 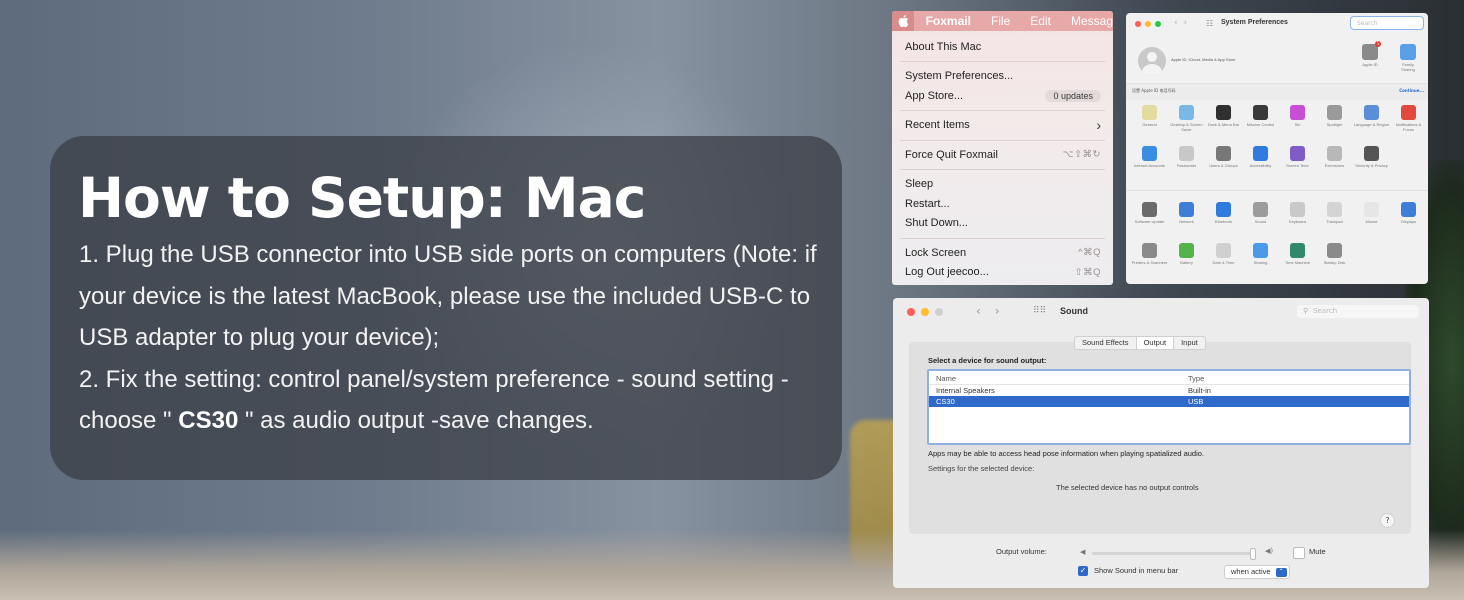 What do you see at coordinates (1149, 120) in the screenshot?
I see `pref-item: General` at bounding box center [1149, 120].